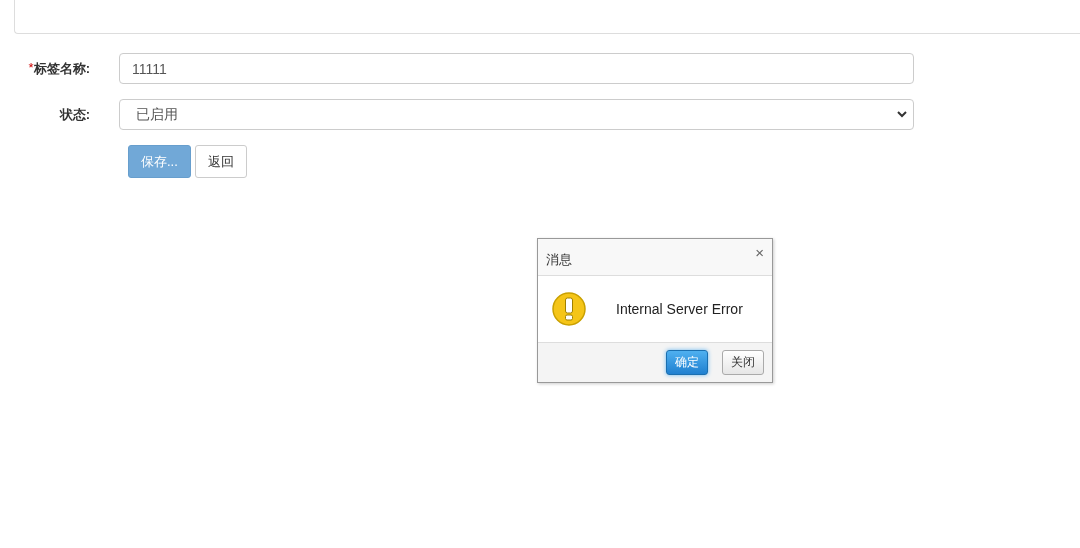  Describe the element at coordinates (679, 309) in the screenshot. I see `error-message: Internal Server Error` at that location.